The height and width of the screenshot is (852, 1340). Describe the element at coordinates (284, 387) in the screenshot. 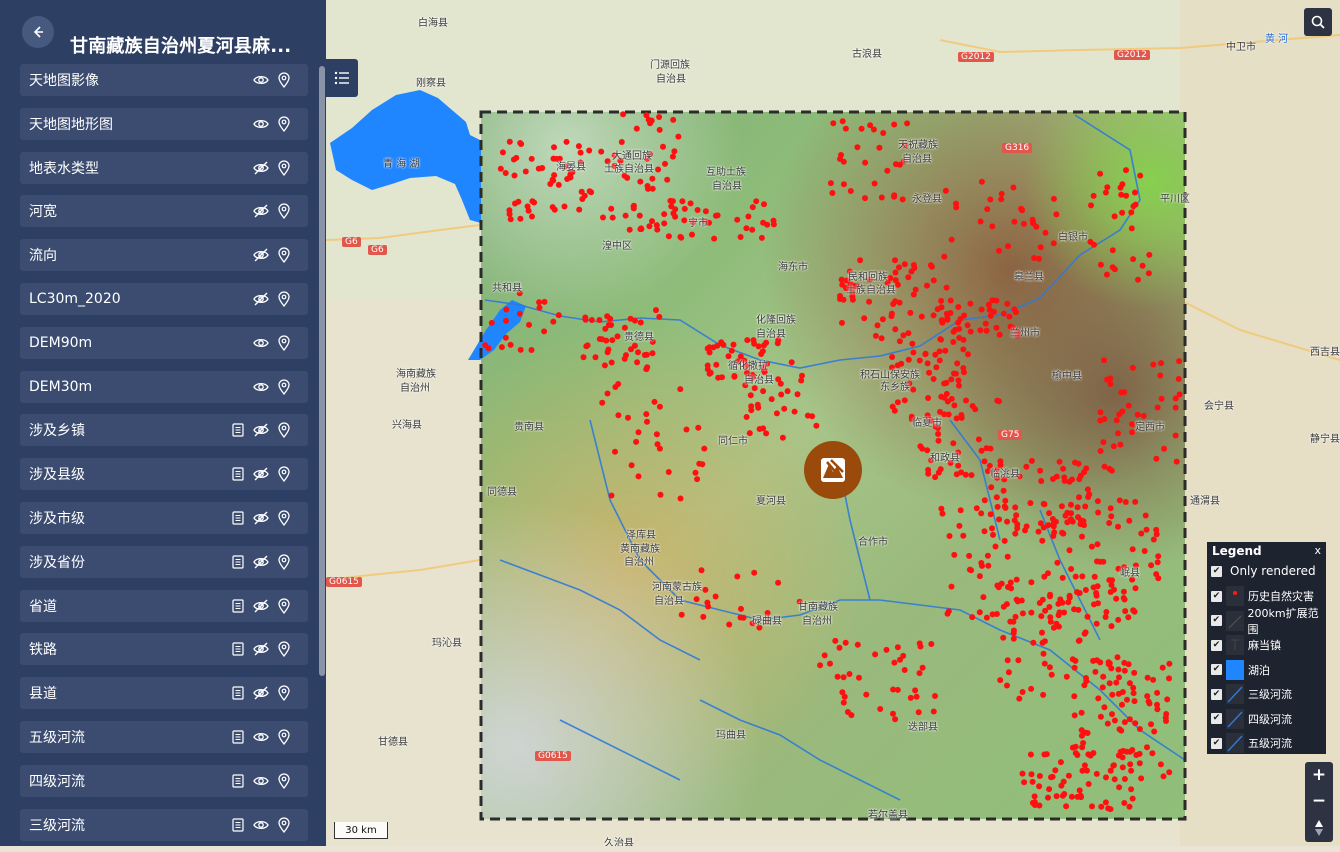

I see `location-pin-icon` at that location.